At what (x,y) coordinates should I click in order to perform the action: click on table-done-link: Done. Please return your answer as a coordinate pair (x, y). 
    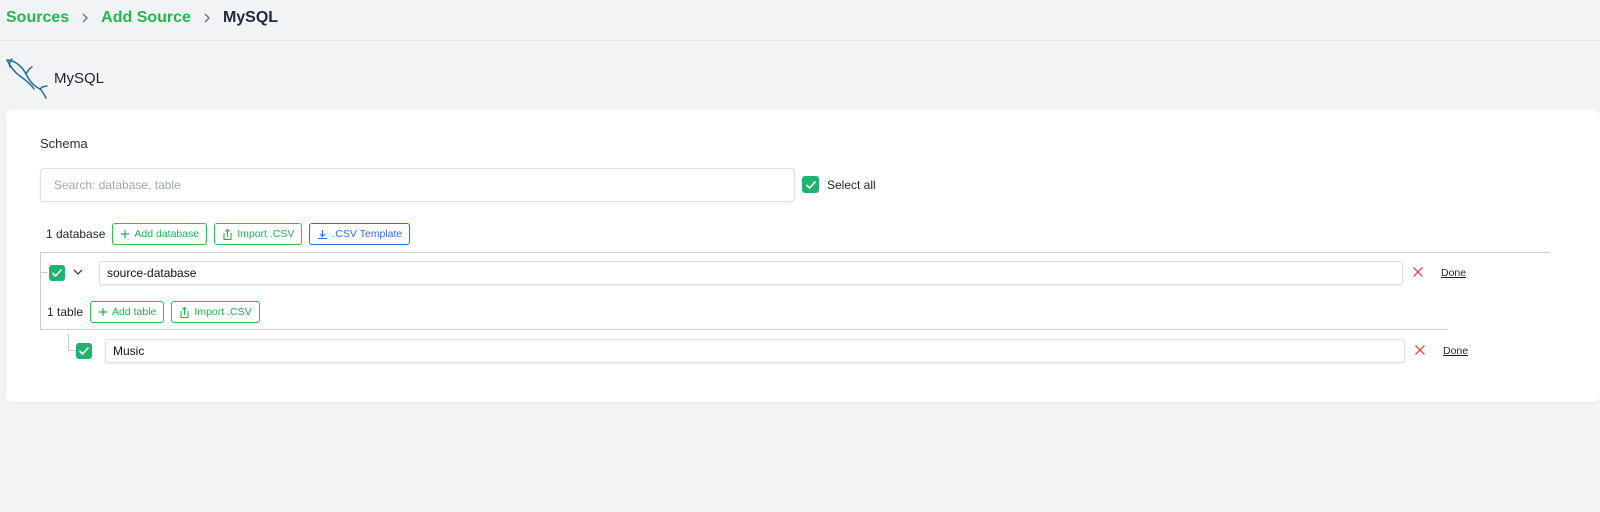
    Looking at the image, I should click on (1455, 351).